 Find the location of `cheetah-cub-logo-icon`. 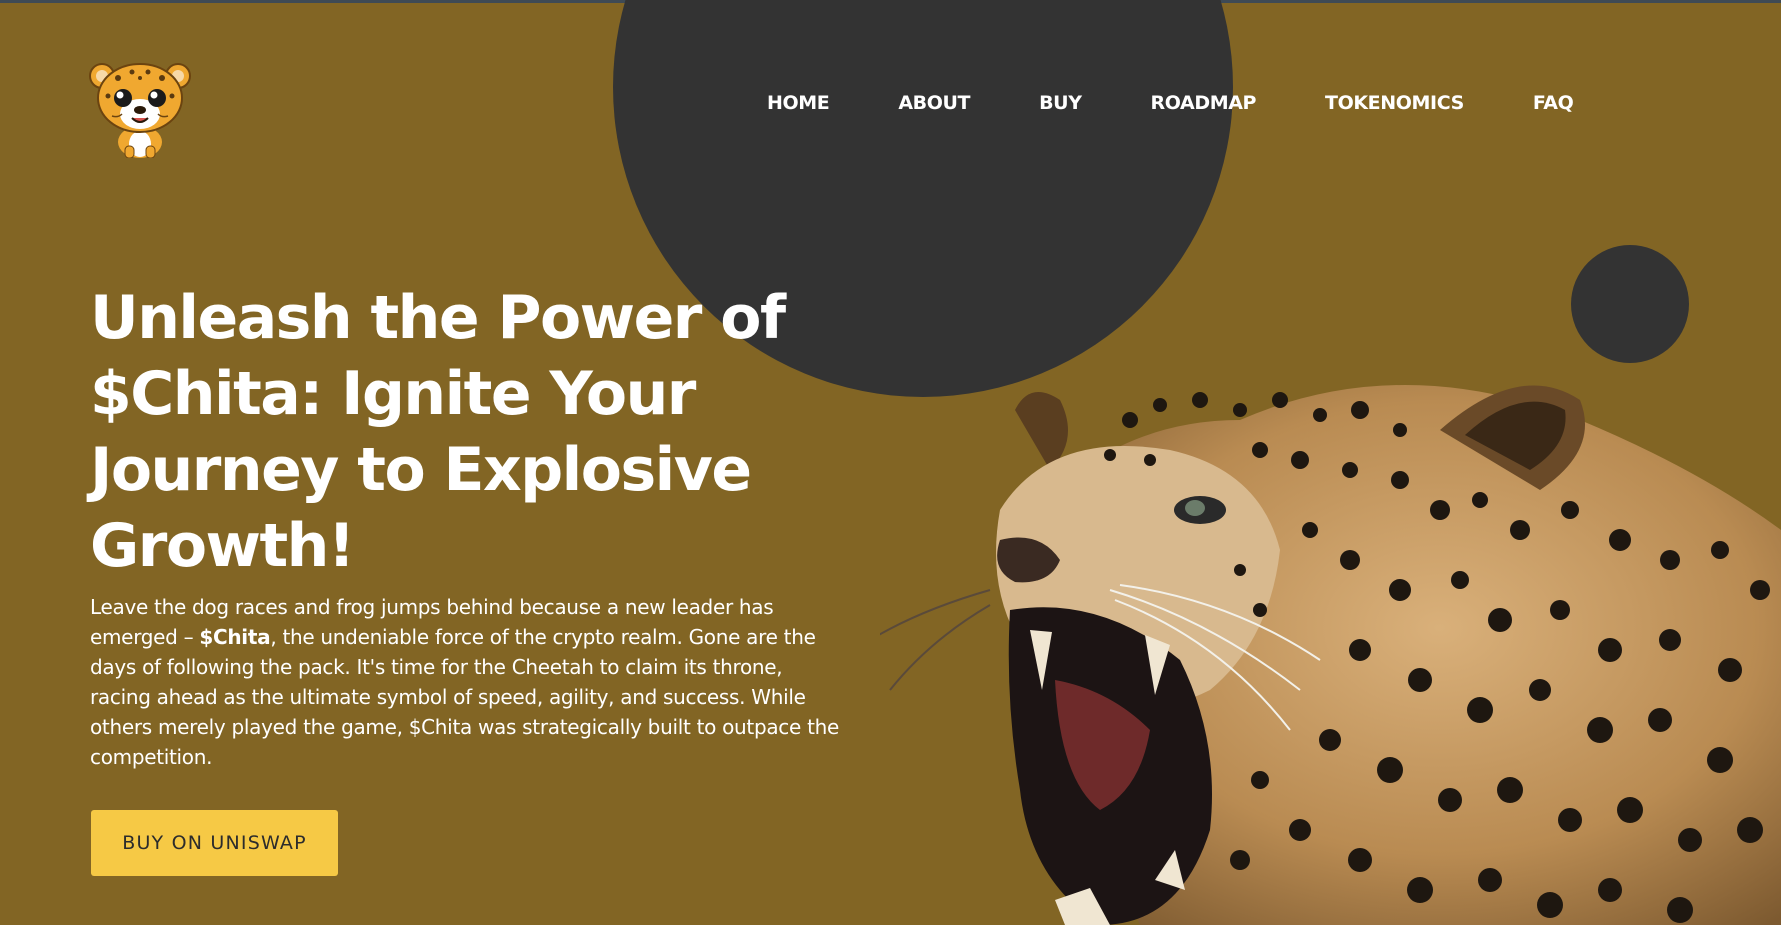

cheetah-cub-logo-icon is located at coordinates (140, 108).